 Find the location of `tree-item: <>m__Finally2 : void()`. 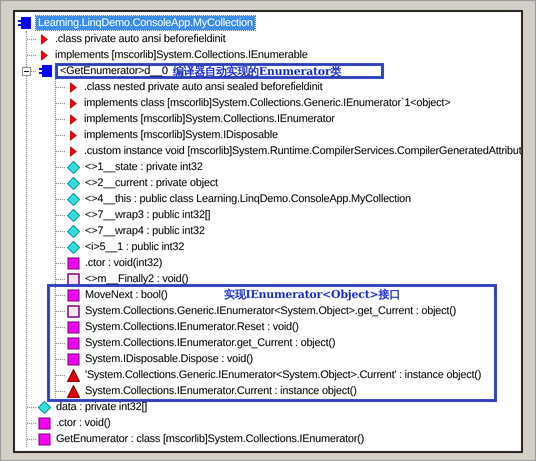

tree-item: <>m__Finally2 : void() is located at coordinates (136, 279).